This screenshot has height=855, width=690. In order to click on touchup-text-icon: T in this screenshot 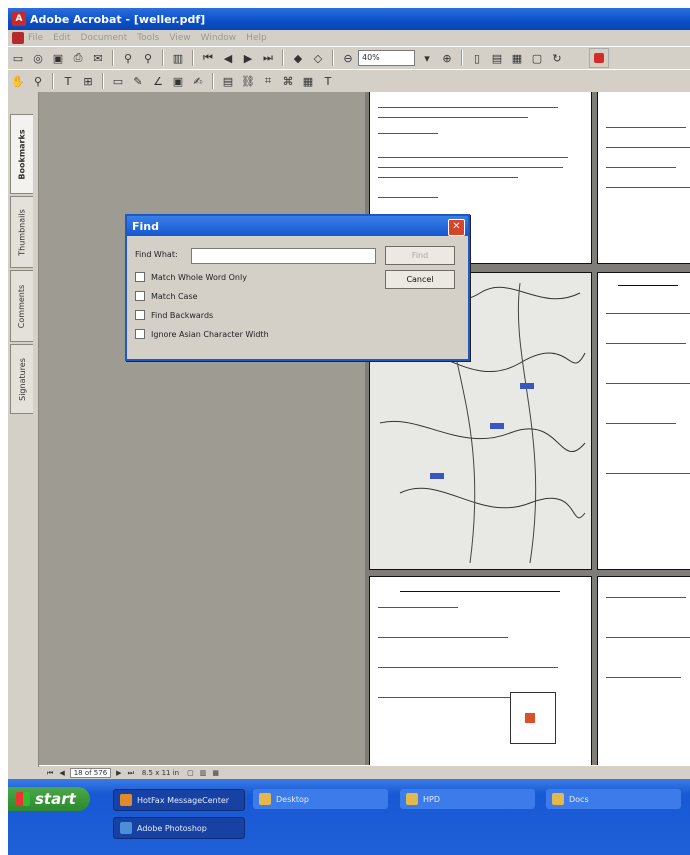, I will do `click(328, 81)`.